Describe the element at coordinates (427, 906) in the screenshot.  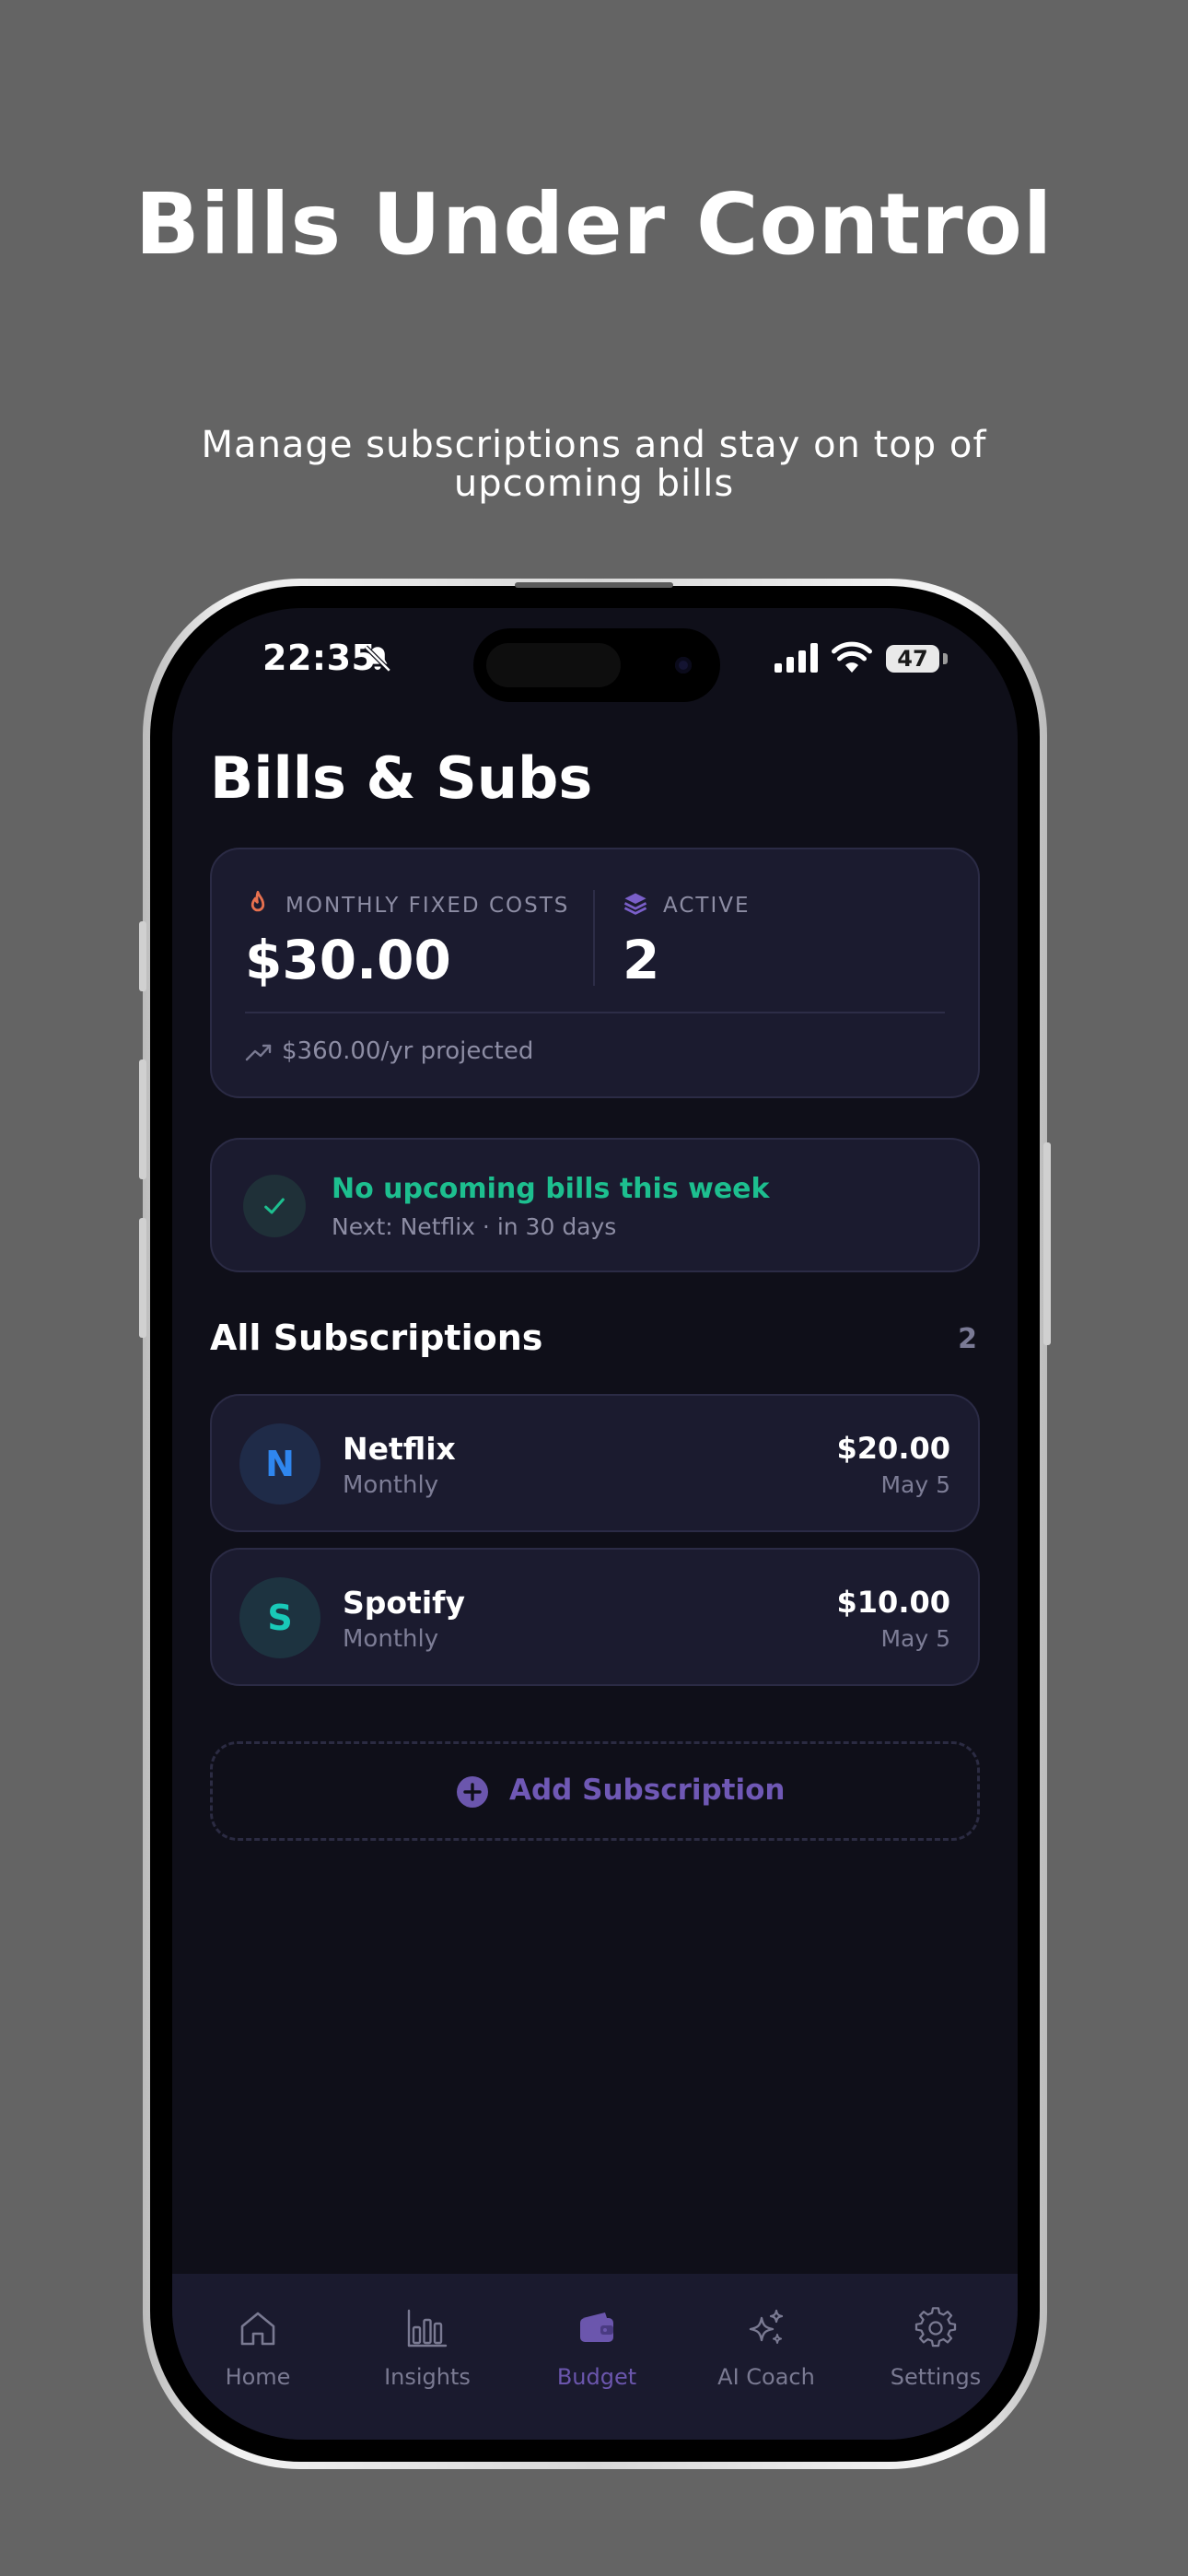
I see `fixed-costs-label: MONTHLY FIXED COSTS` at that location.